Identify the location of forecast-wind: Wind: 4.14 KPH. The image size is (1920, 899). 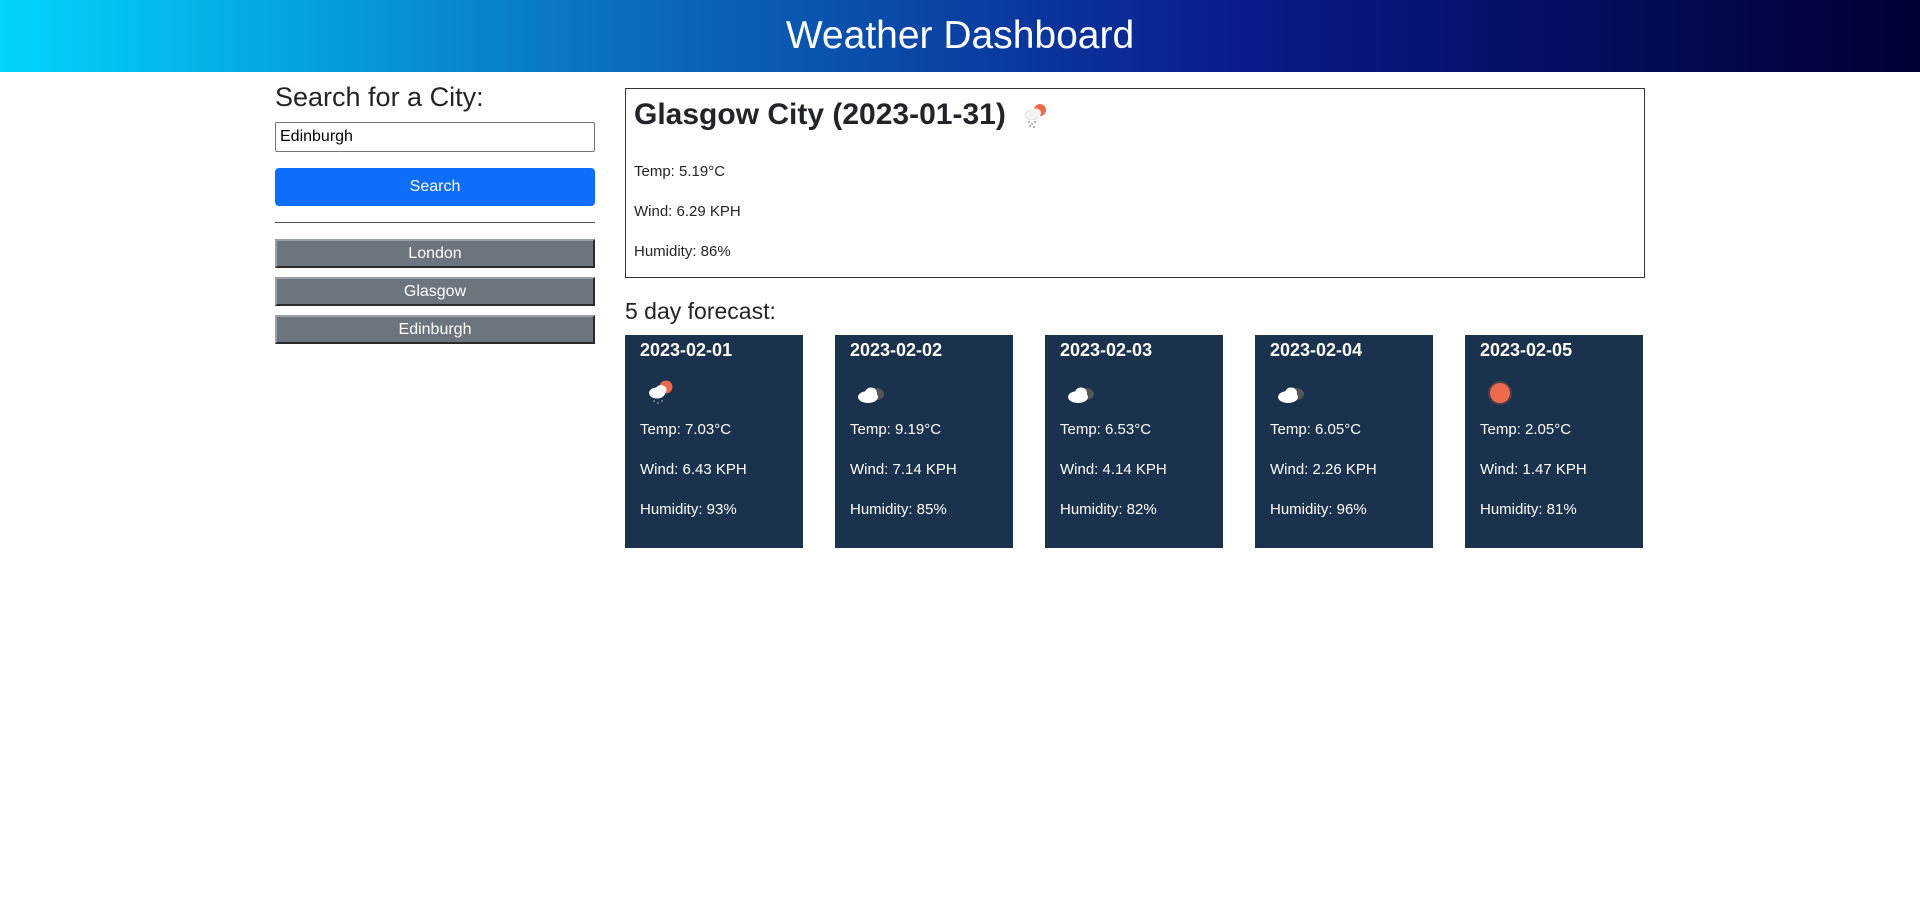
(1113, 469).